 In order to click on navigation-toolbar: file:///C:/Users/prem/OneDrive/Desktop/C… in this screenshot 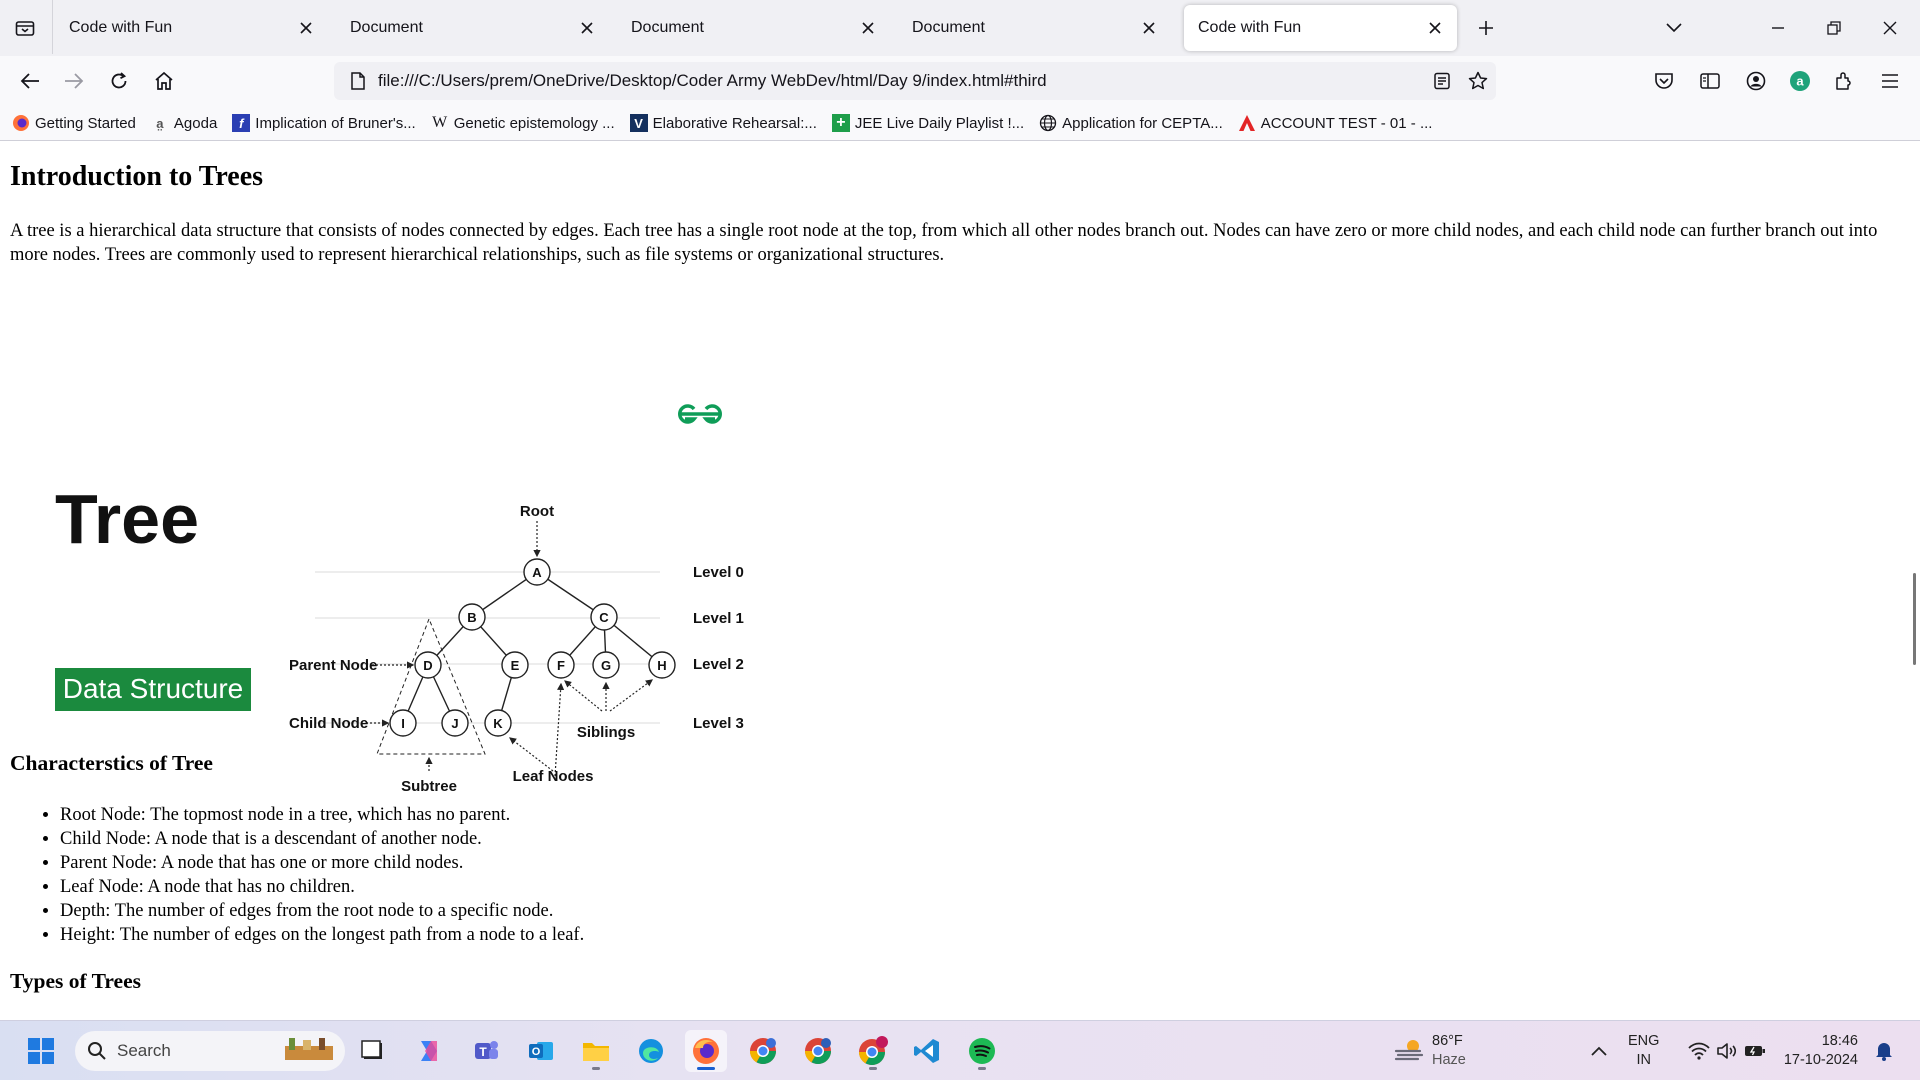, I will do `click(960, 81)`.